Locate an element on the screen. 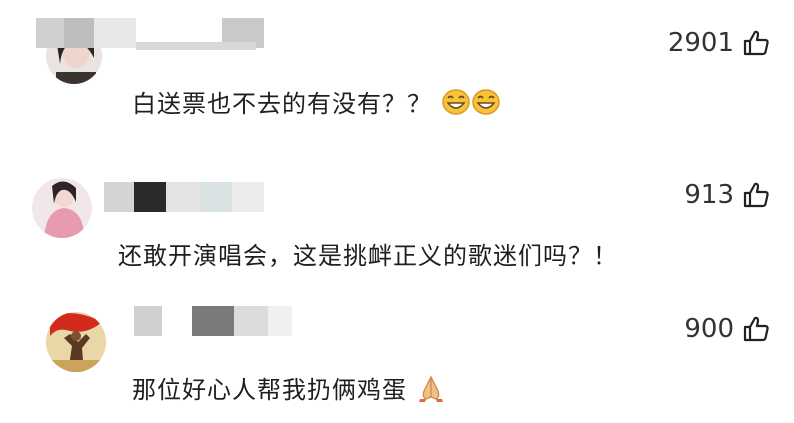  comment-text: 白送票也不去的有没有？？ is located at coordinates (316, 102).